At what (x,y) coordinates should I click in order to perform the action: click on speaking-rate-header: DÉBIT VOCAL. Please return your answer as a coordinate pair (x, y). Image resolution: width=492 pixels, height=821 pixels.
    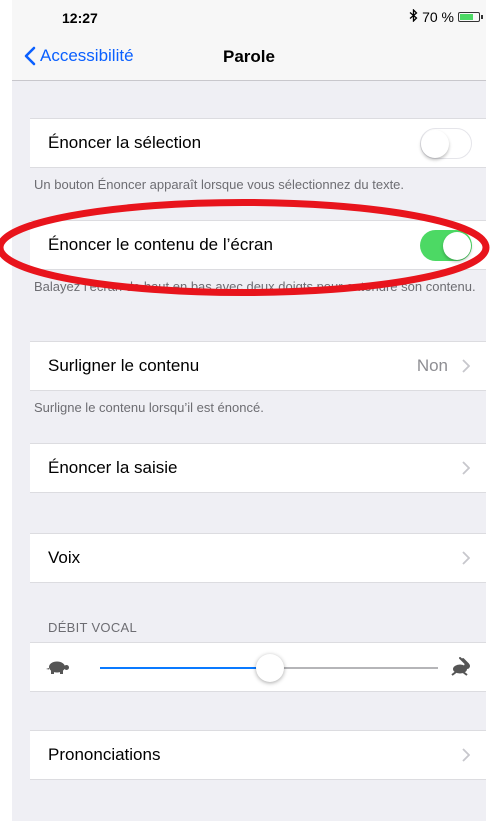
    Looking at the image, I should click on (93, 627).